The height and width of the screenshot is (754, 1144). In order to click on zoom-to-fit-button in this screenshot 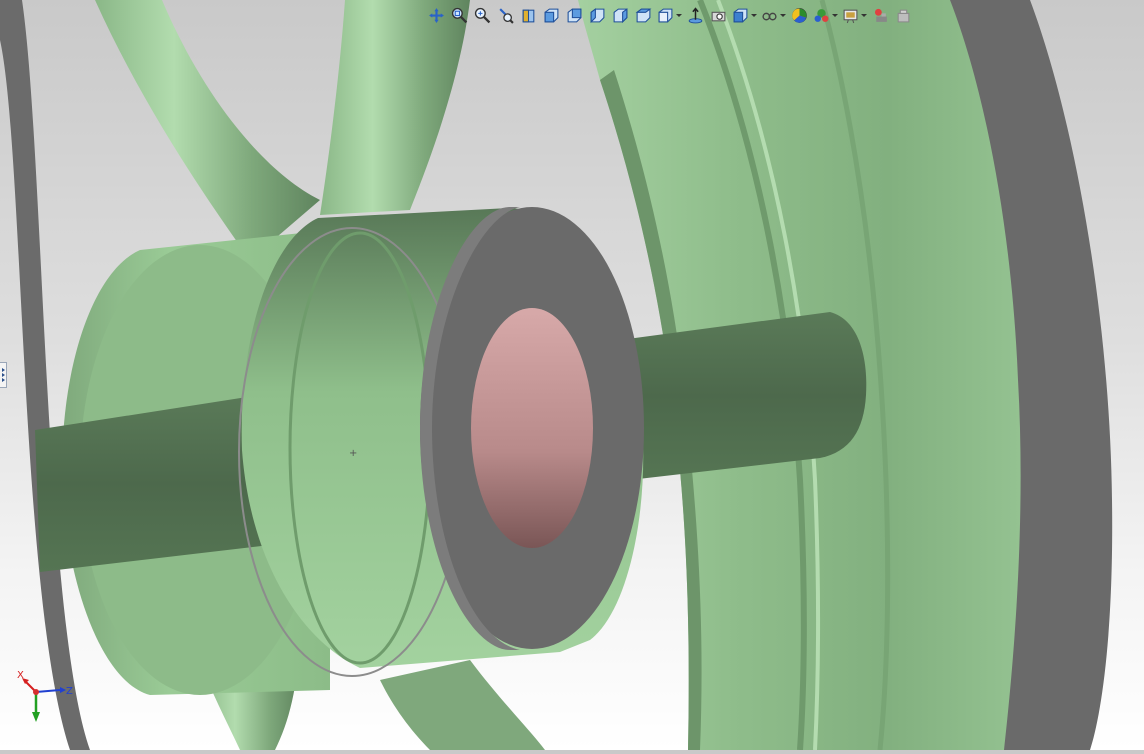, I will do `click(482, 15)`.